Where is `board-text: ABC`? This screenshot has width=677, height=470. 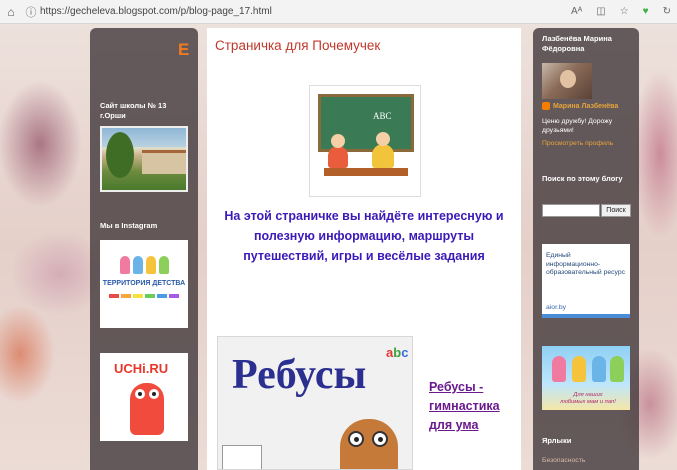
board-text: ABC is located at coordinates (382, 116).